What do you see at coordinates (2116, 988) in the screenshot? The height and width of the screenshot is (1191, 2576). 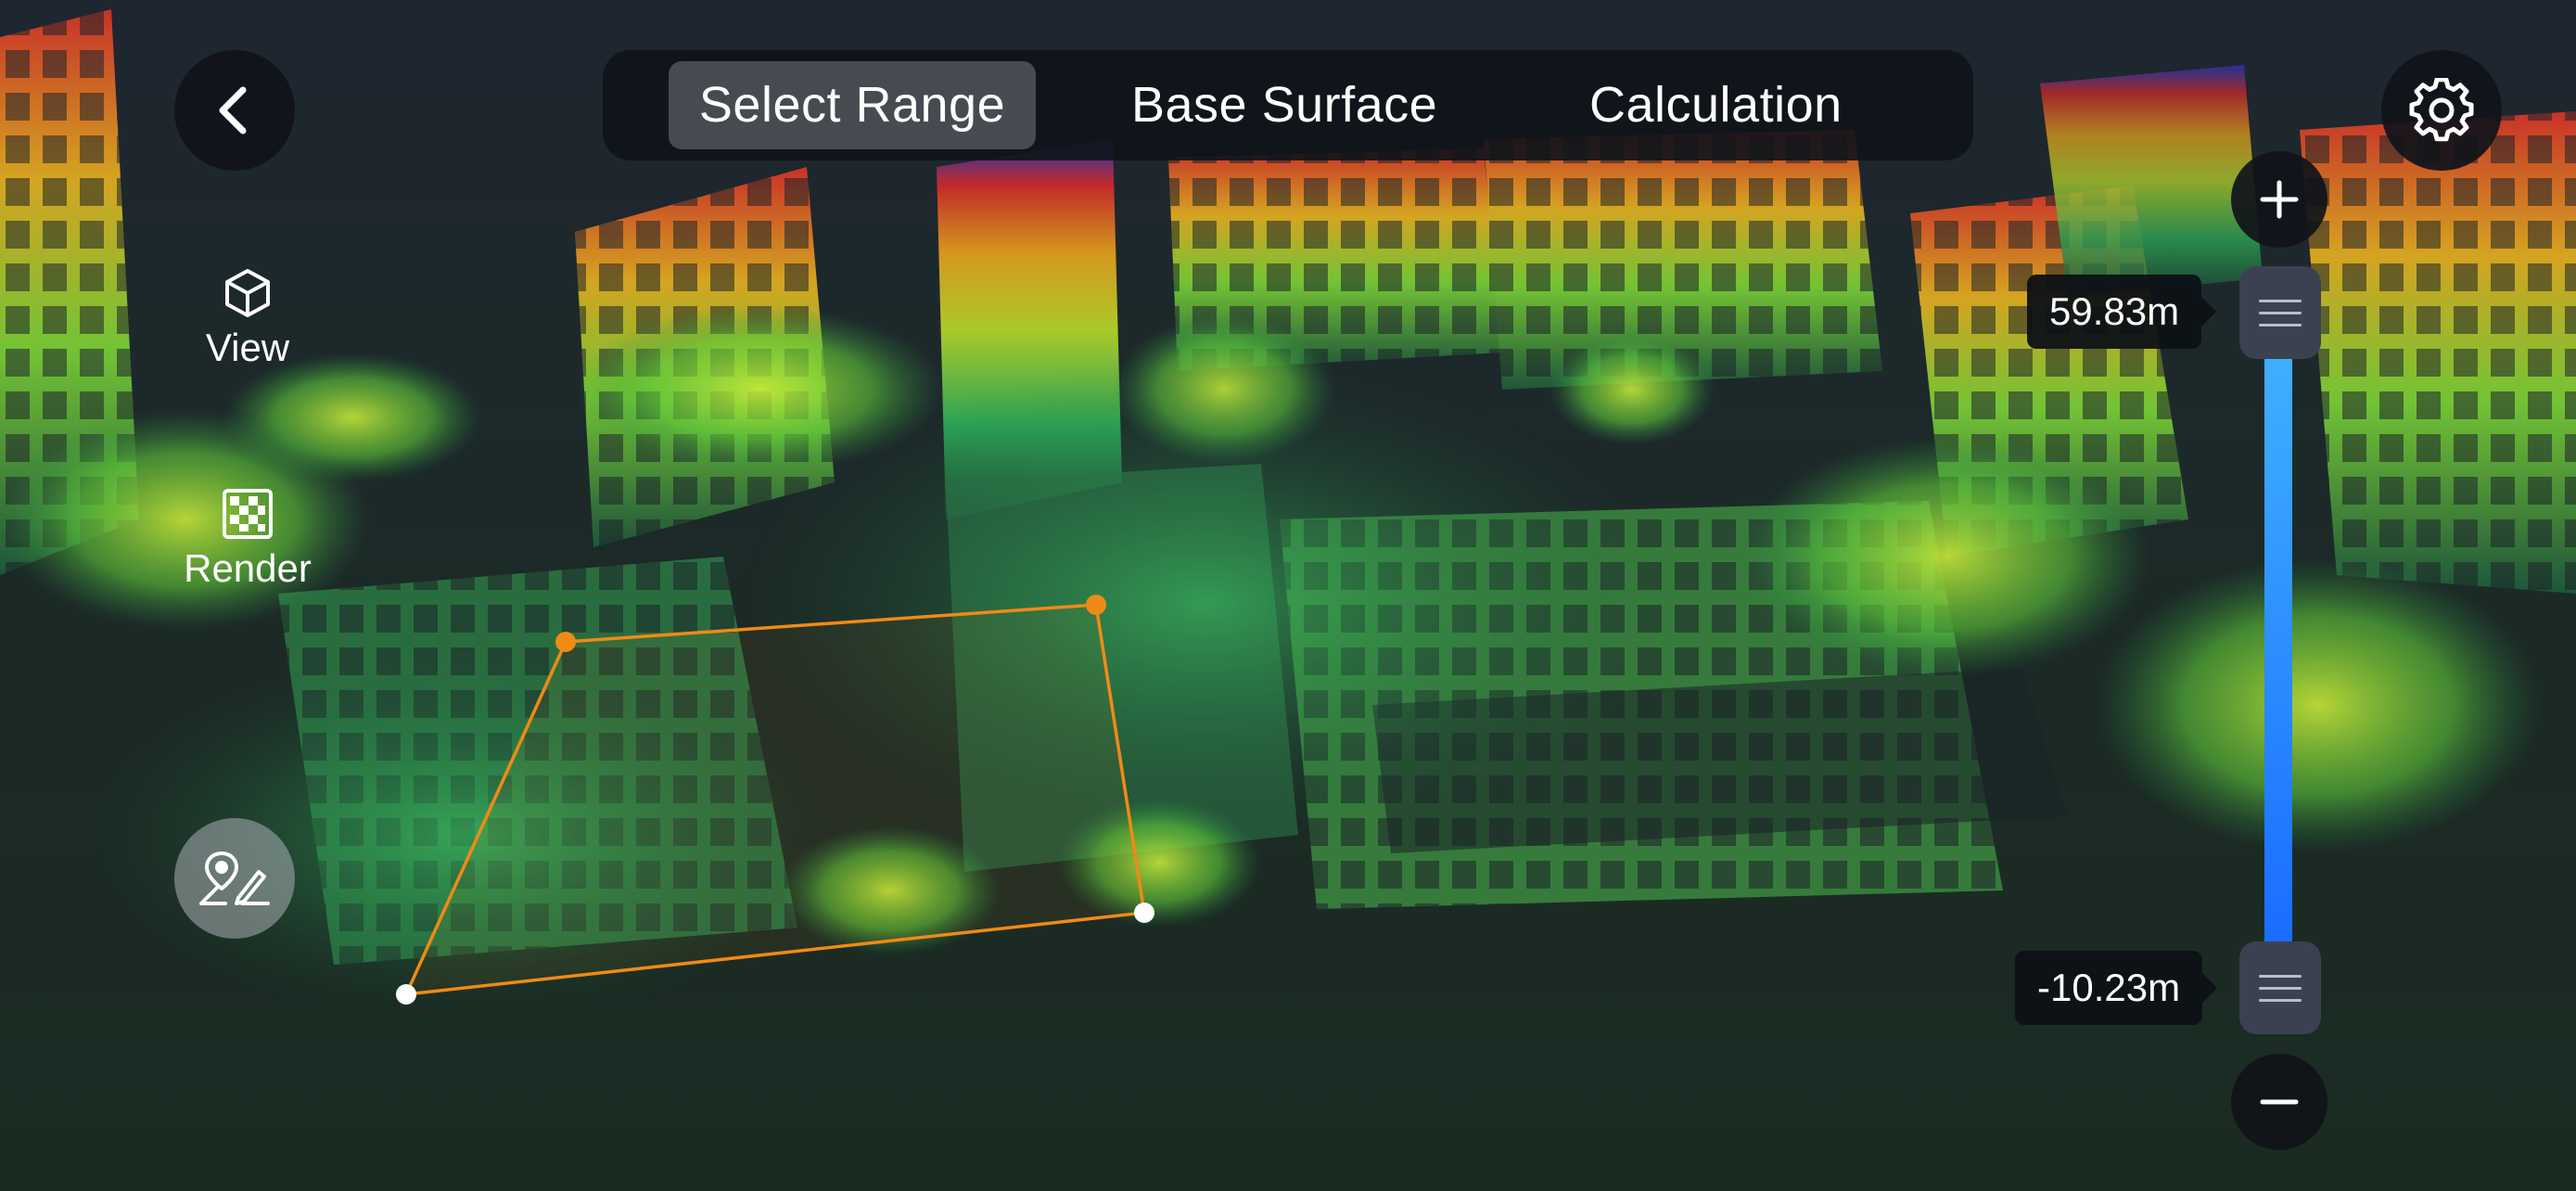 I see `bottom-height-value: -10.23m` at bounding box center [2116, 988].